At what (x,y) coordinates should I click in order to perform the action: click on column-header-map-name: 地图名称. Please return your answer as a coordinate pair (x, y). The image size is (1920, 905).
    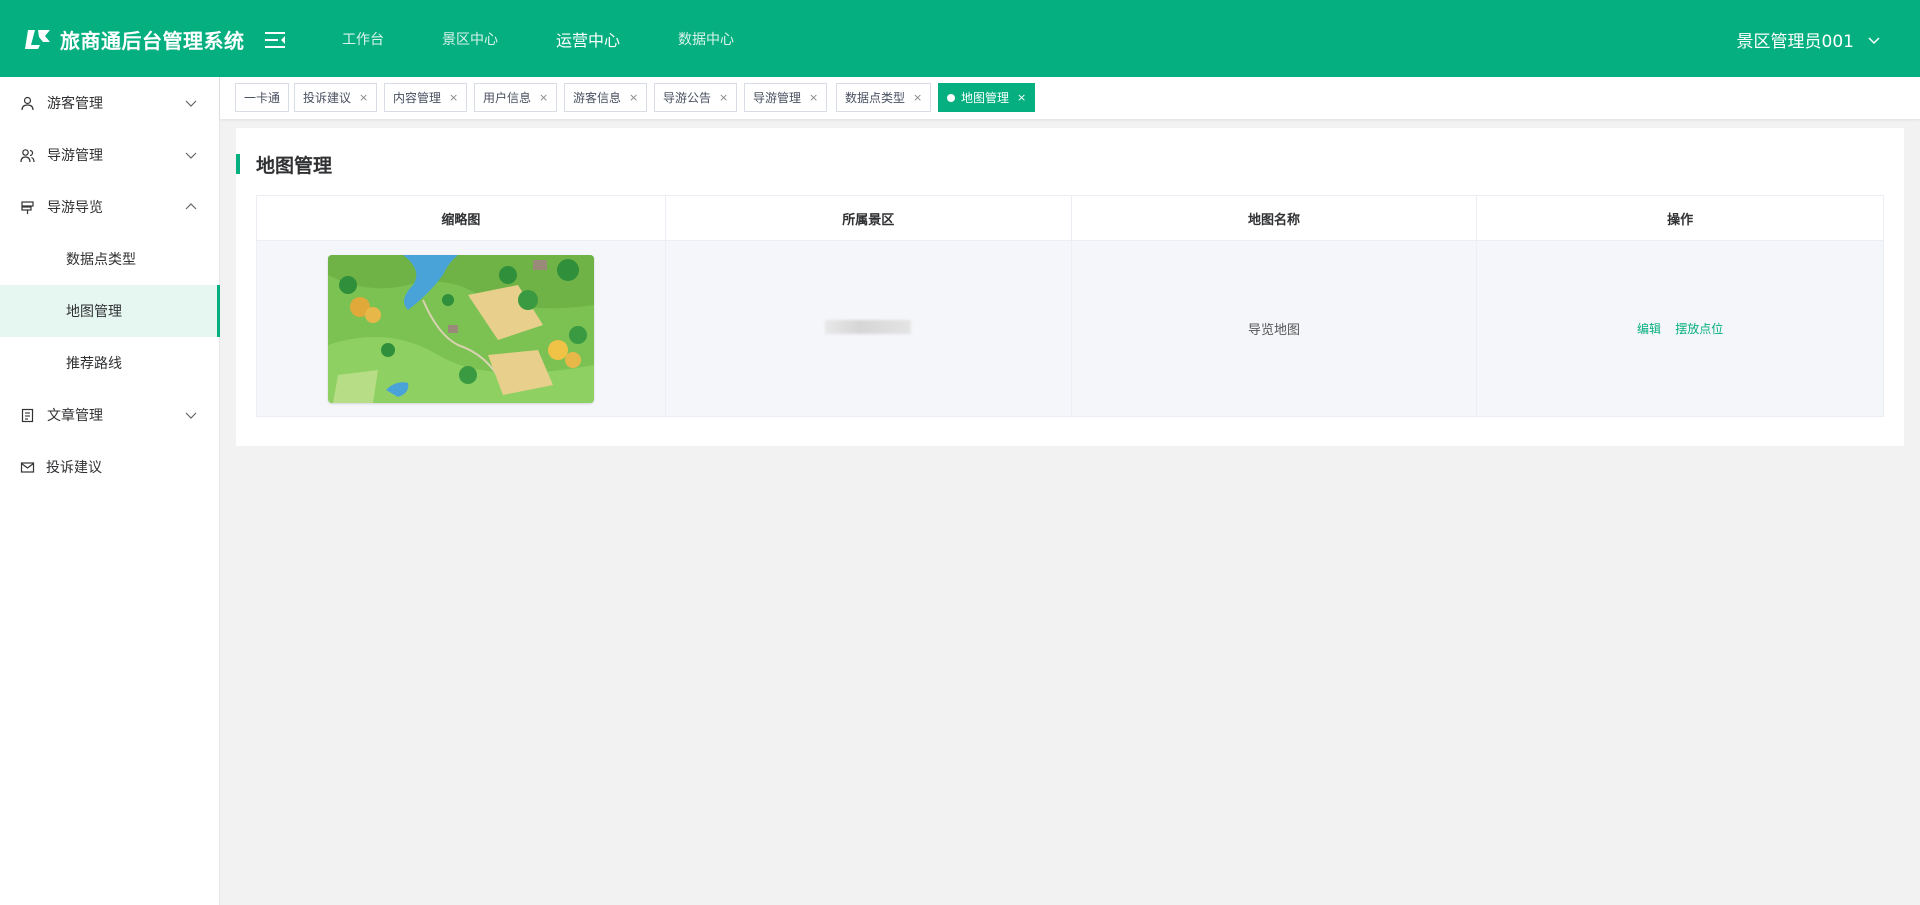
    Looking at the image, I should click on (1274, 218).